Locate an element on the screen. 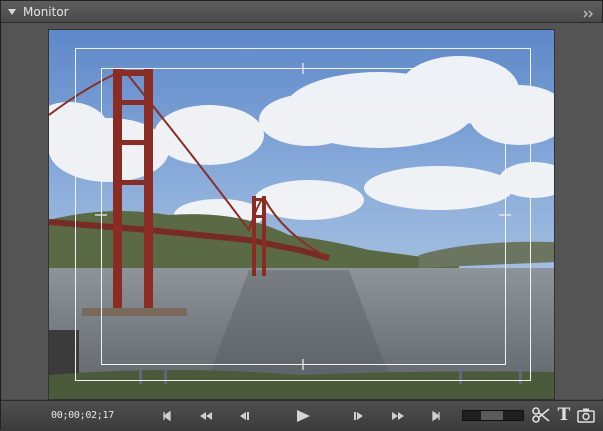 The image size is (603, 431). panel-titlebar: Monitor is located at coordinates (301, 12).